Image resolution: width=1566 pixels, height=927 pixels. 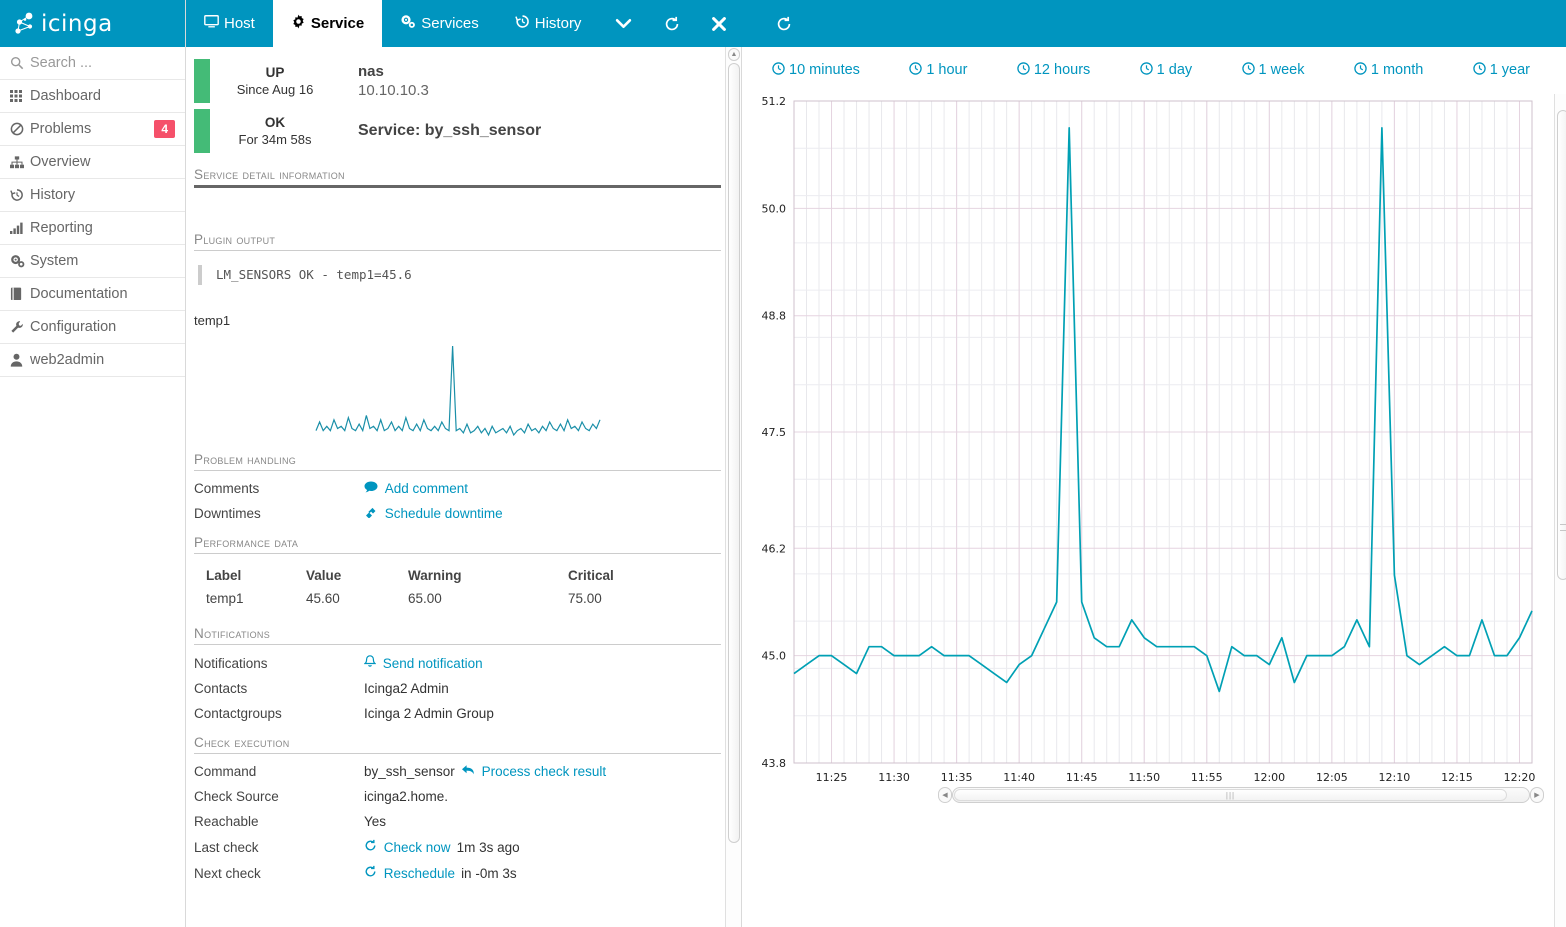 I want to click on hscroll-right-arrow: ▶, so click(x=1537, y=795).